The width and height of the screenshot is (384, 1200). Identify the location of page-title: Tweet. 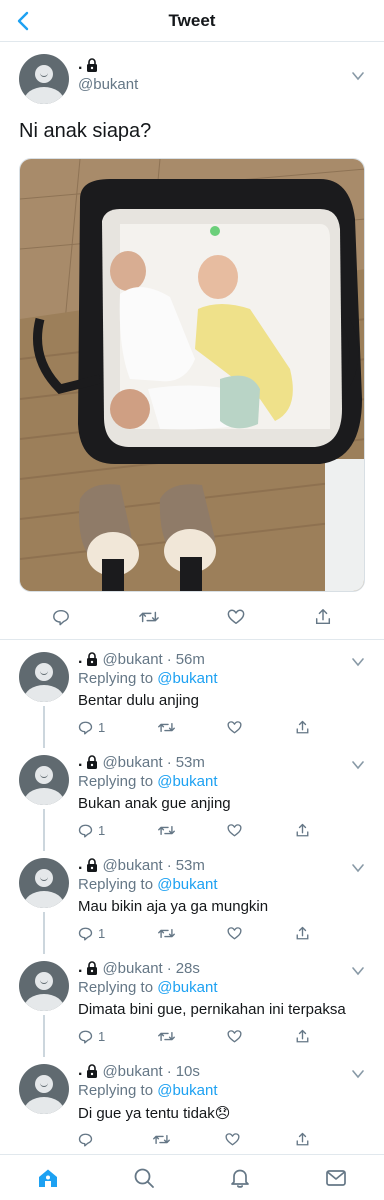
(192, 20).